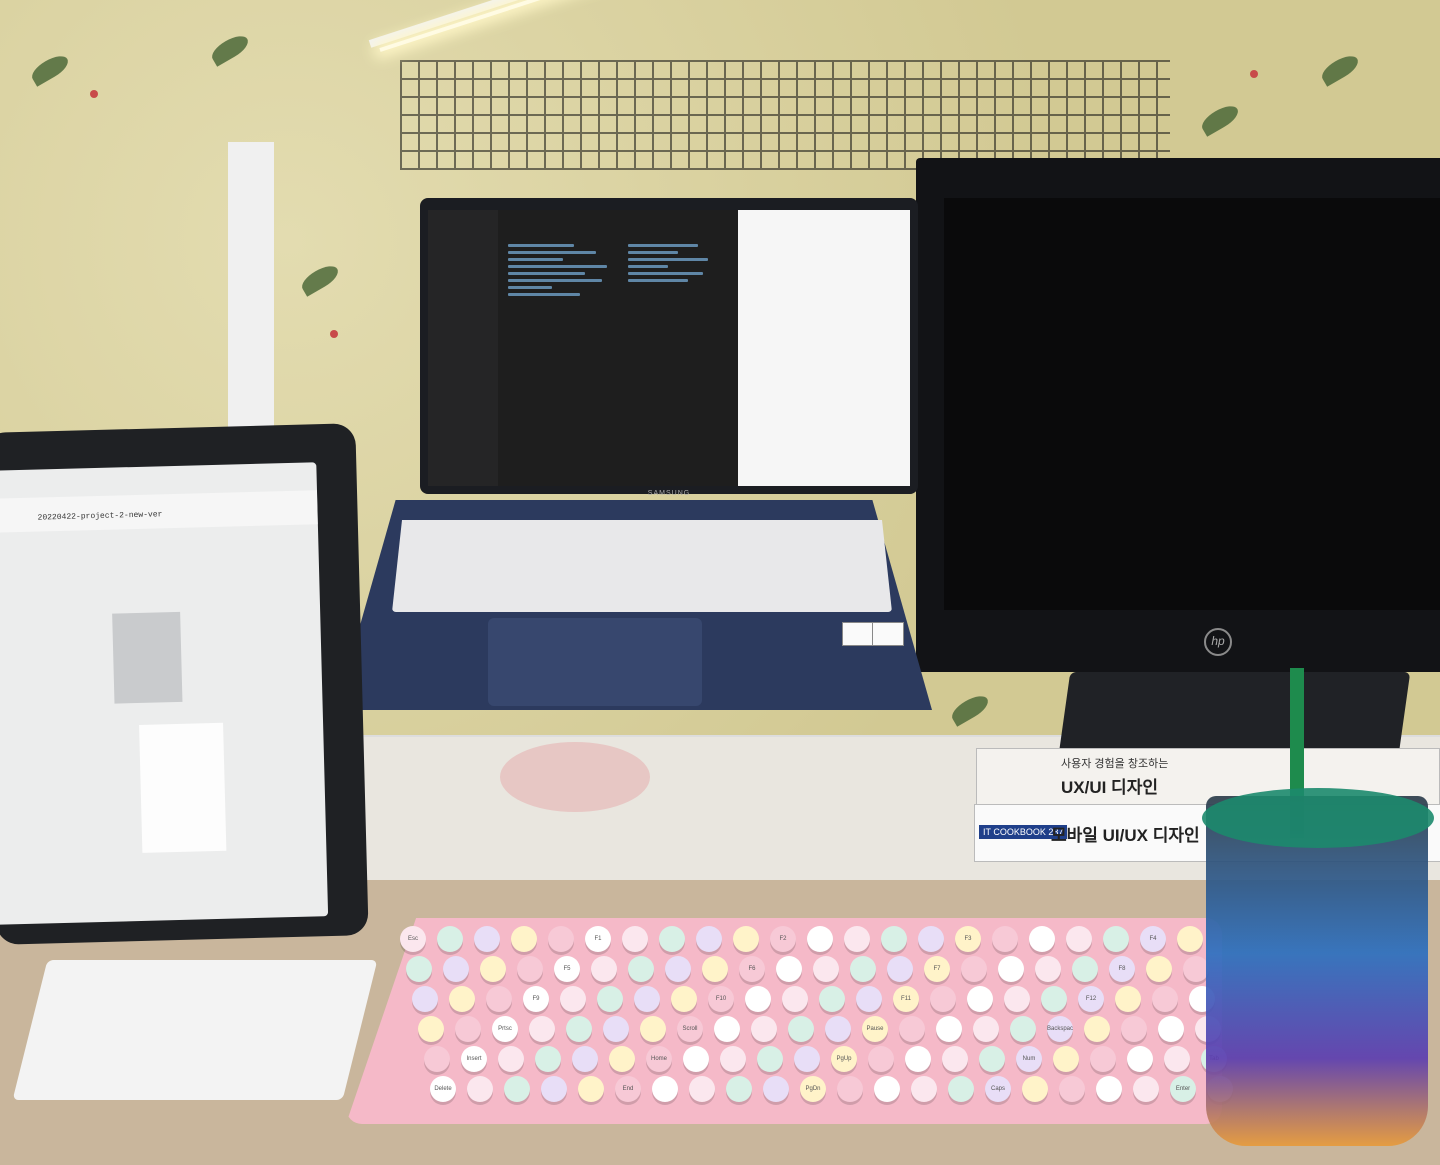  I want to click on tablet: 20220422-project-2-new-ver, so click(184, 684).